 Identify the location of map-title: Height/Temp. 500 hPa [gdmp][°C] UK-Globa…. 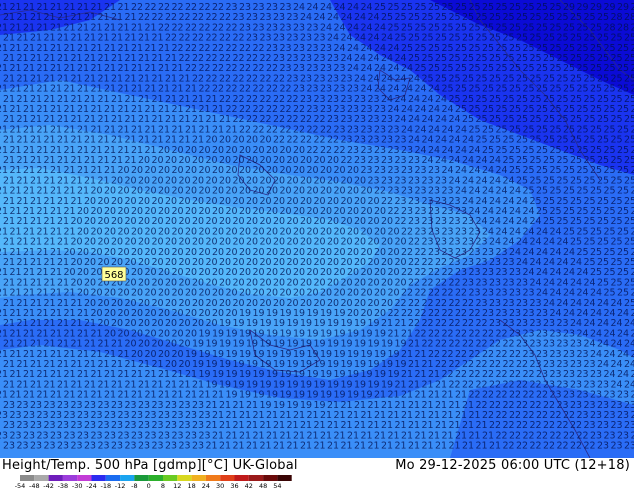
(150, 465).